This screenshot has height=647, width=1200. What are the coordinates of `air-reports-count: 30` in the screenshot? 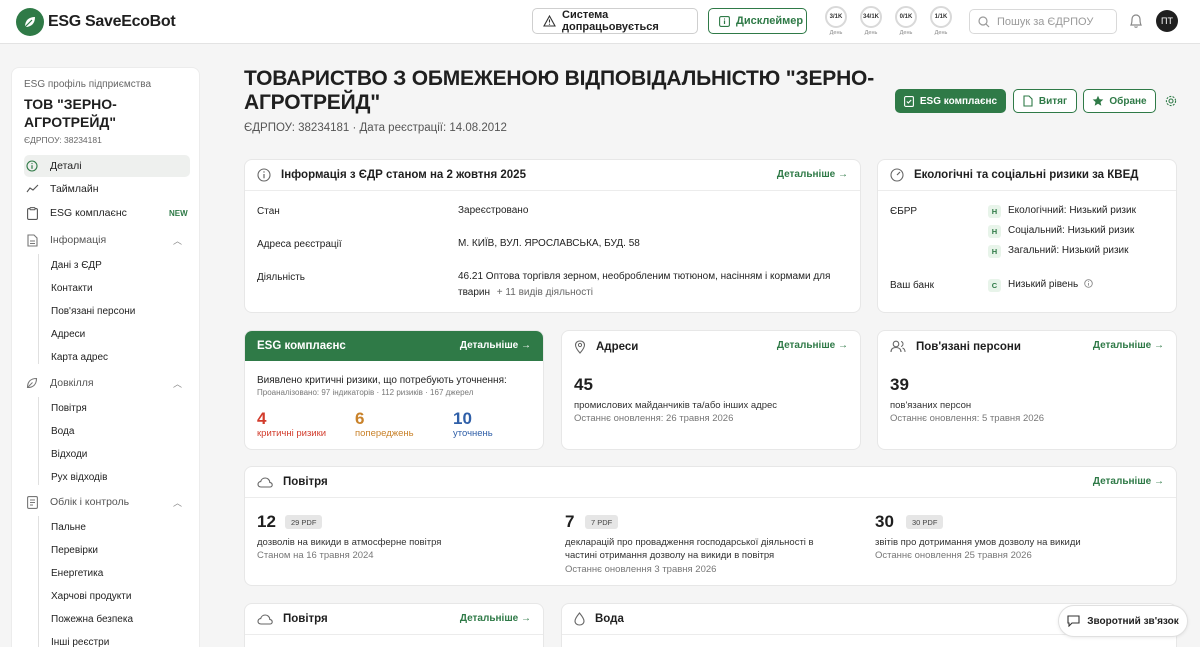 It's located at (884, 521).